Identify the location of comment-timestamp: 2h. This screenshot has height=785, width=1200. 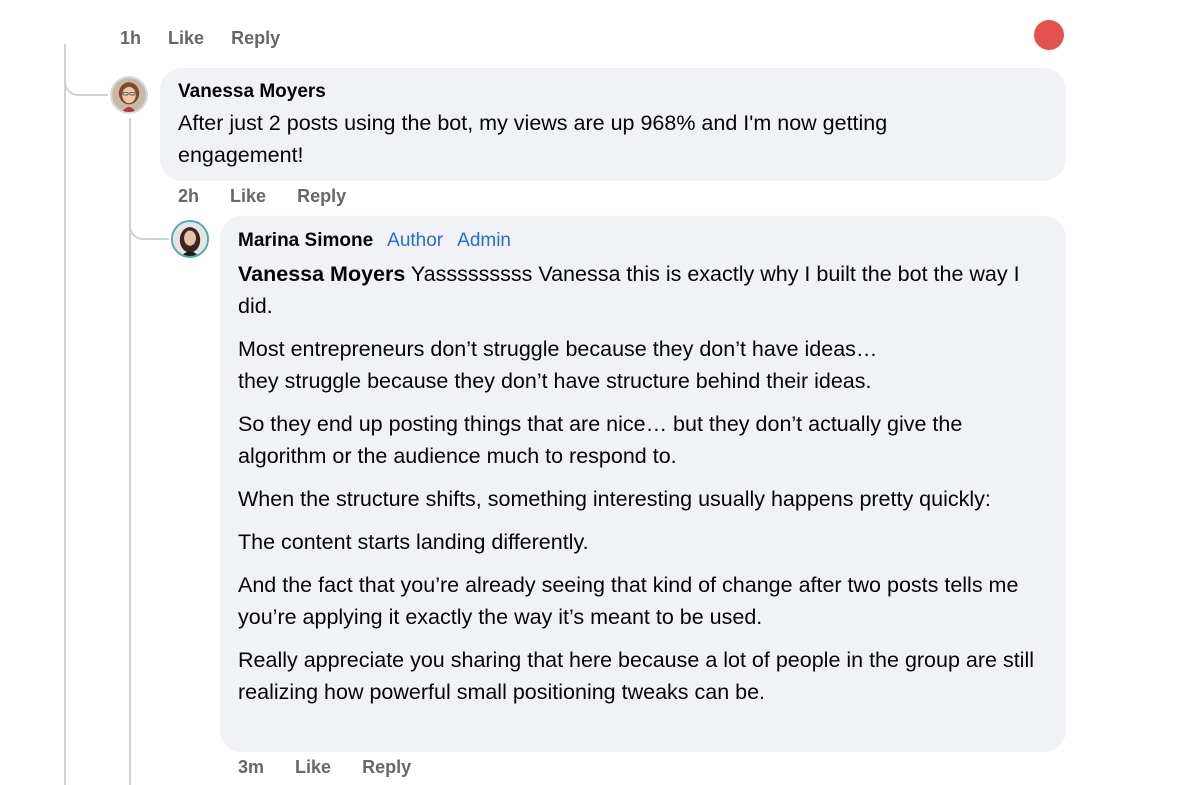
(188, 196).